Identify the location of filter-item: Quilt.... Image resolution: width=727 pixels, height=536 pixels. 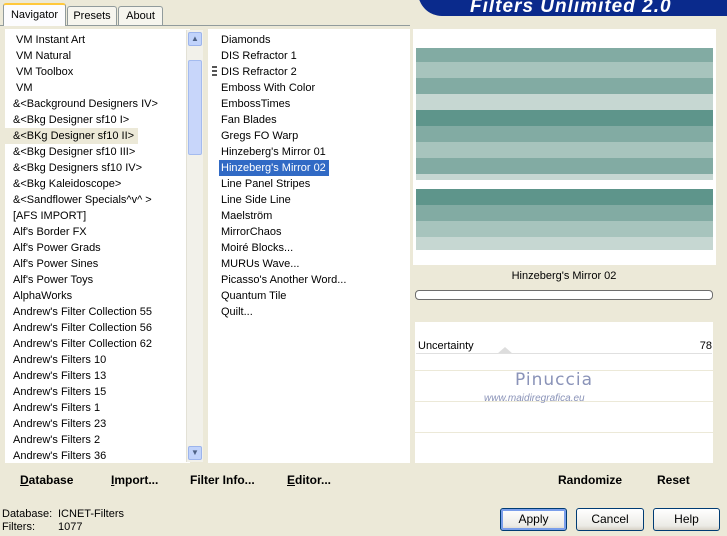
(237, 312).